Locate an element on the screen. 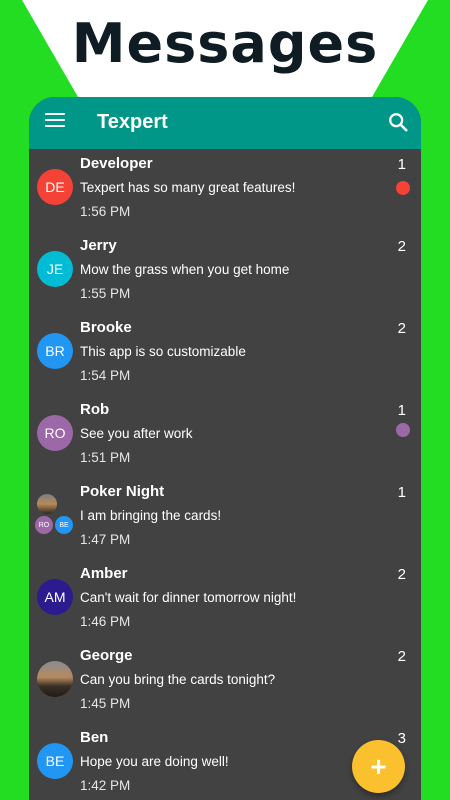  avatar: BE is located at coordinates (55, 761).